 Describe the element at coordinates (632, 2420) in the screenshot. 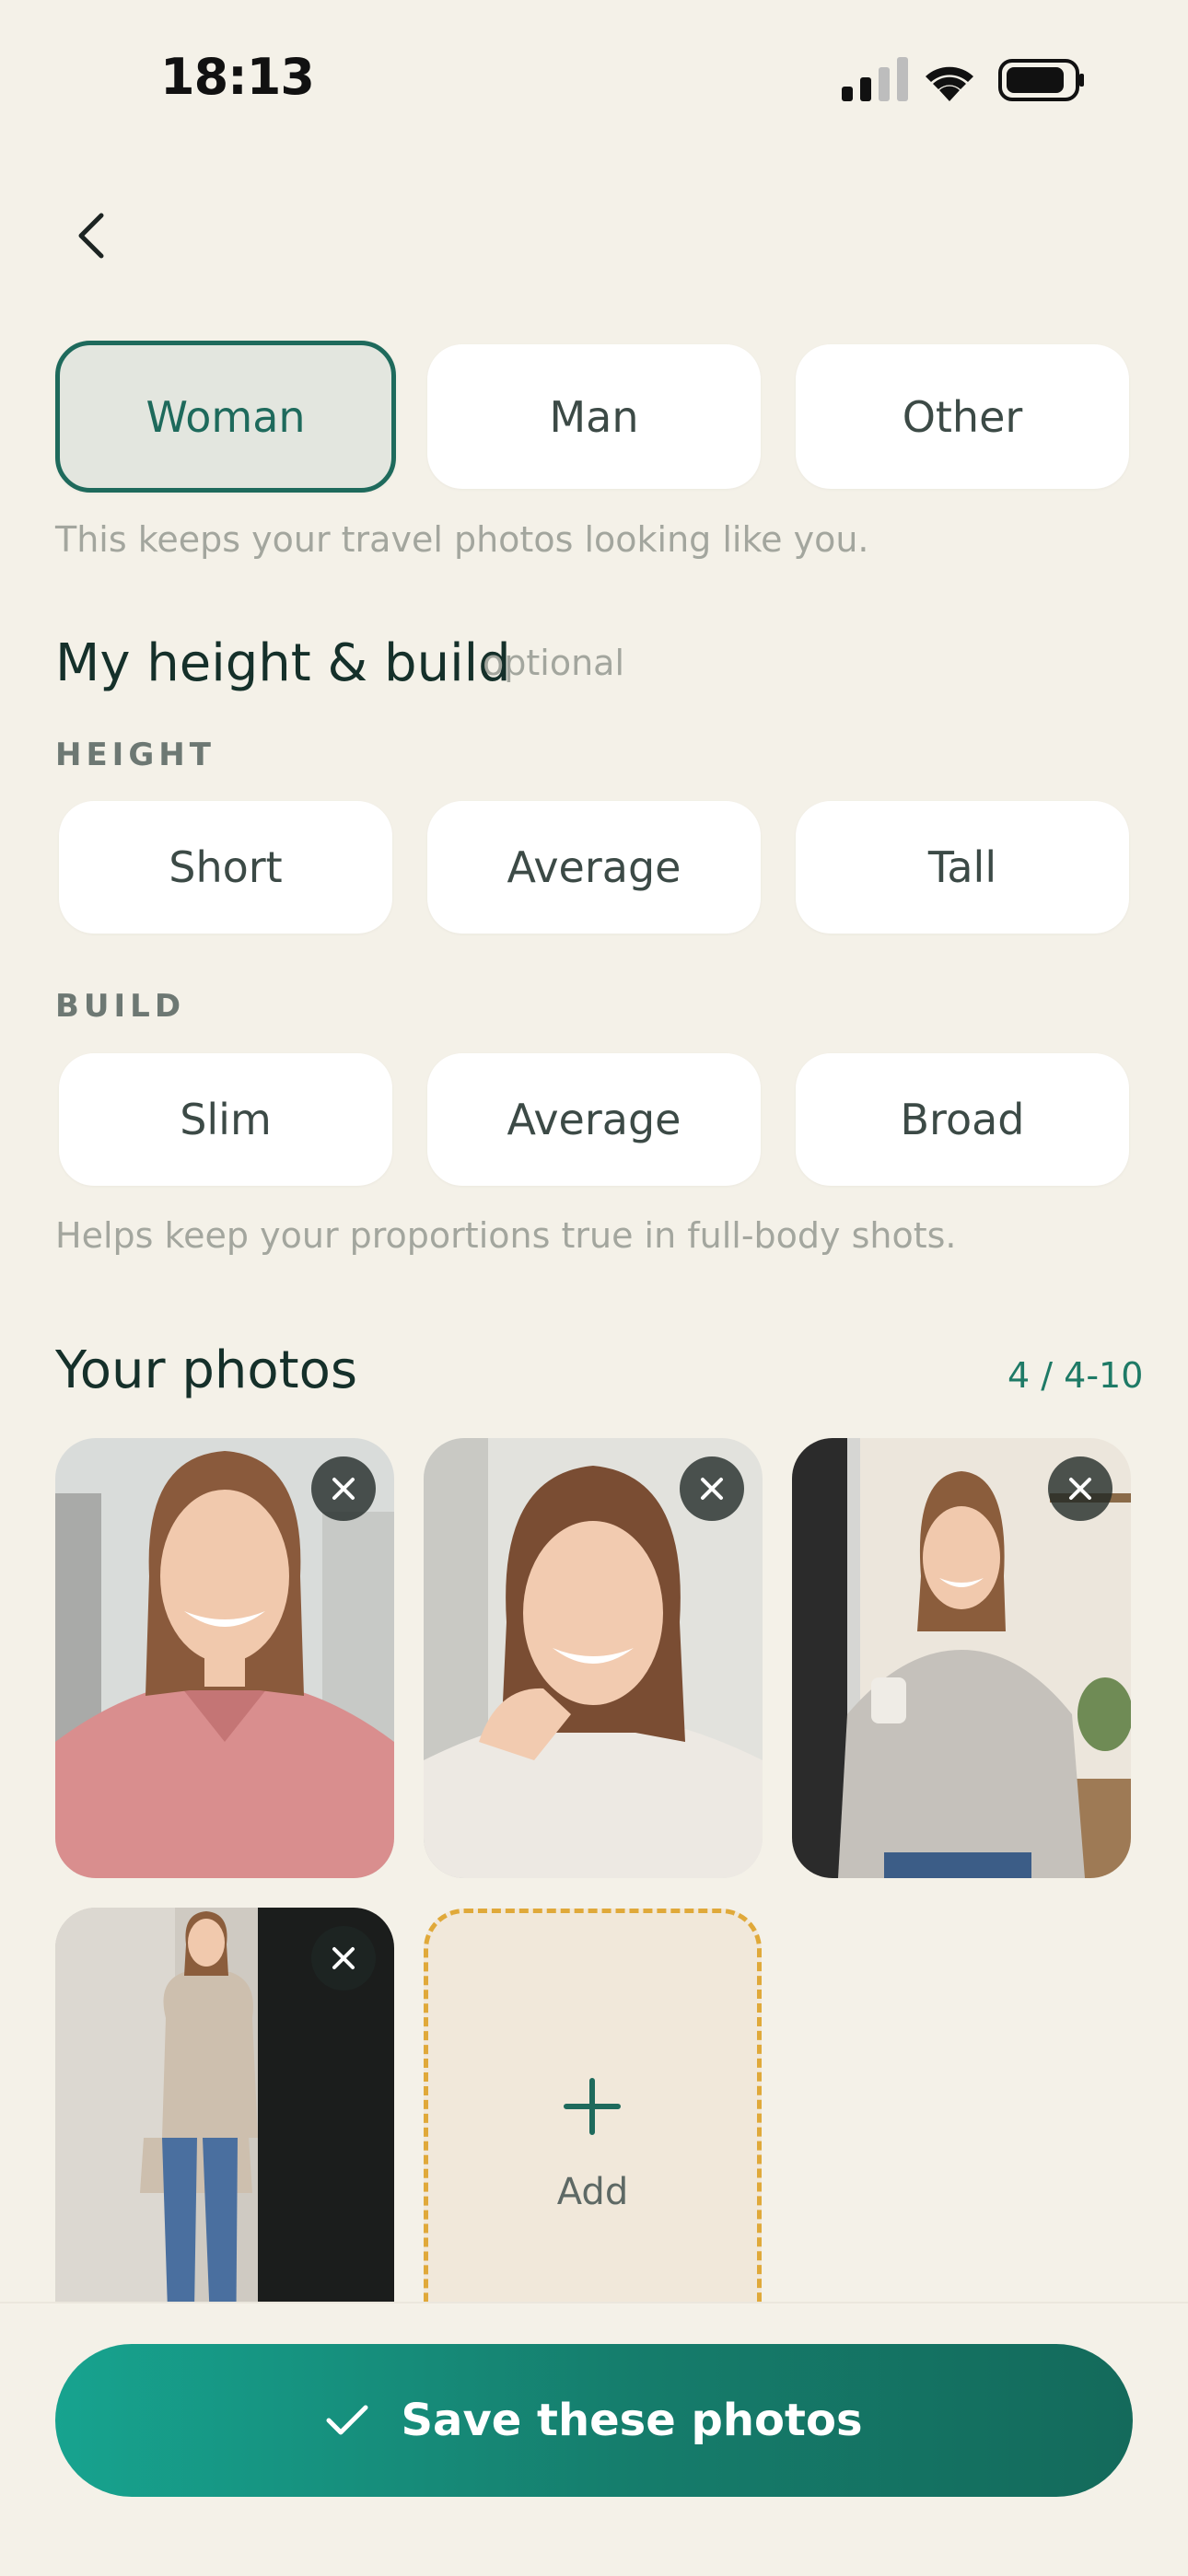

I see `save-button-label: Save these photos` at that location.